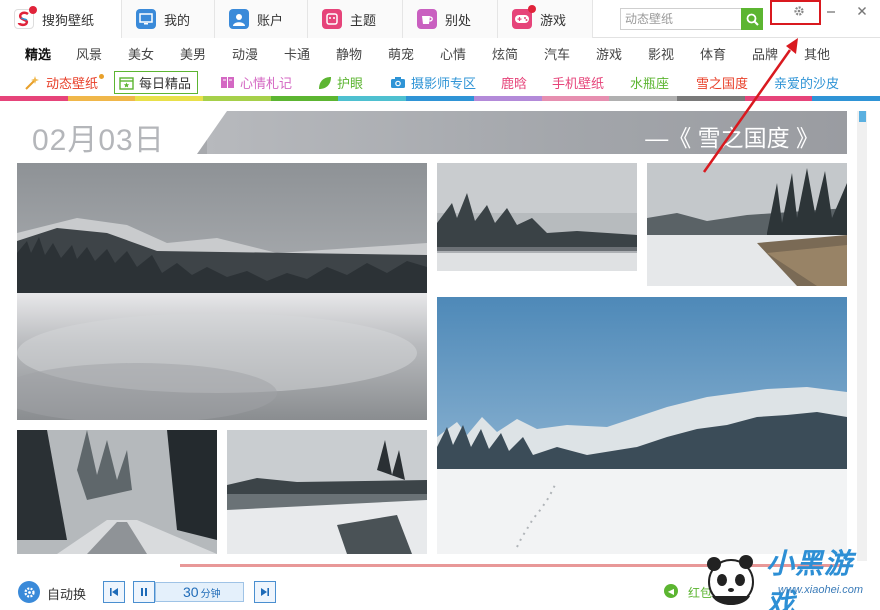  I want to click on gear-icon, so click(29, 592).